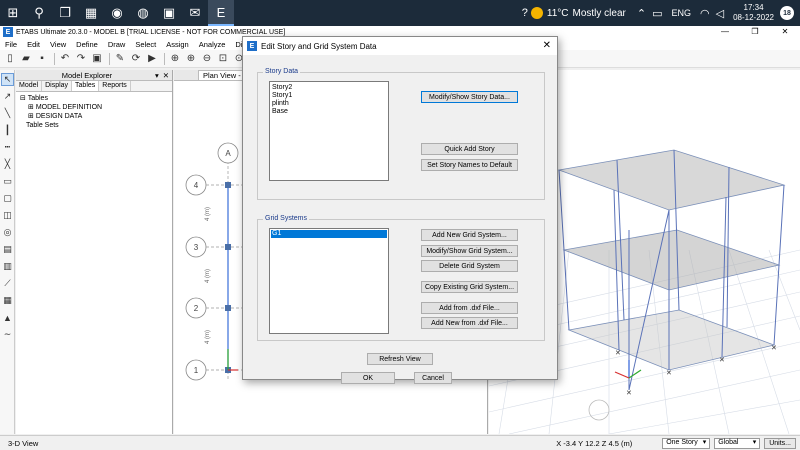  I want to click on story-list: Story2 Story1 plinth Base, so click(329, 131).